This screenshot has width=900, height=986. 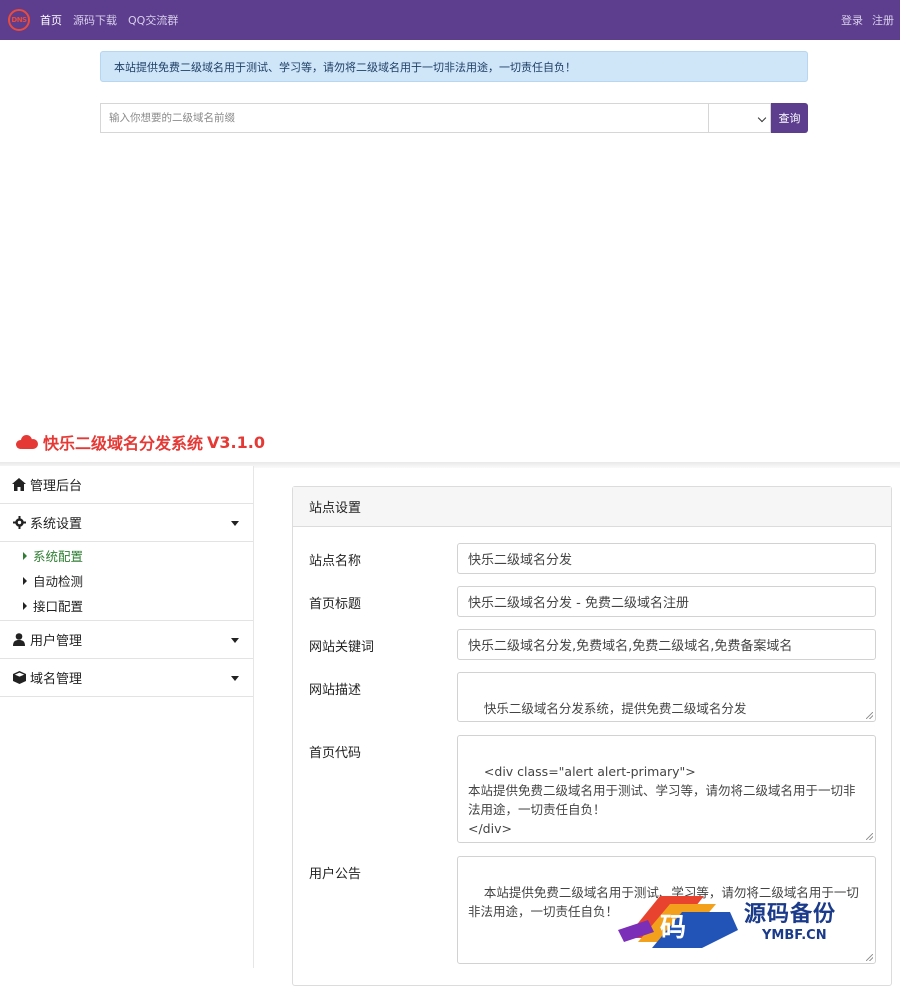 I want to click on panel-title: 站点设置, so click(x=592, y=507).